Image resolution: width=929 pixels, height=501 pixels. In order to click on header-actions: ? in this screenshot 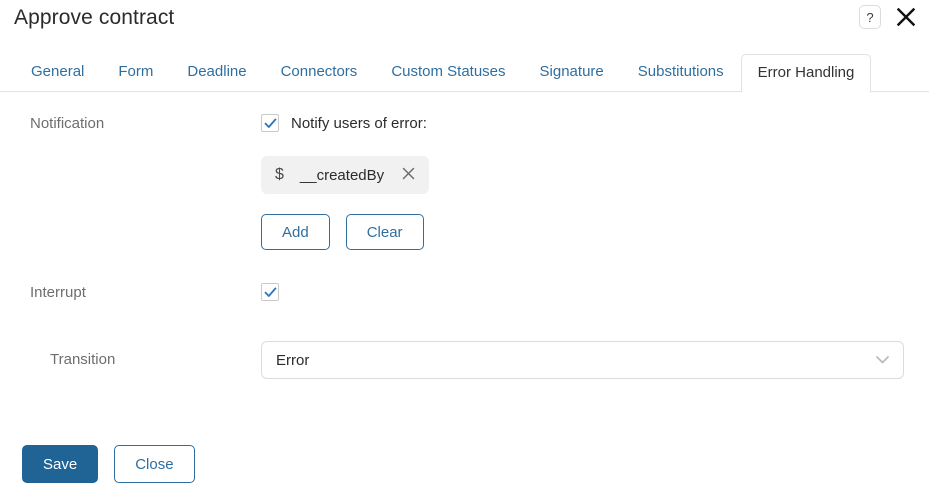, I will do `click(889, 17)`.